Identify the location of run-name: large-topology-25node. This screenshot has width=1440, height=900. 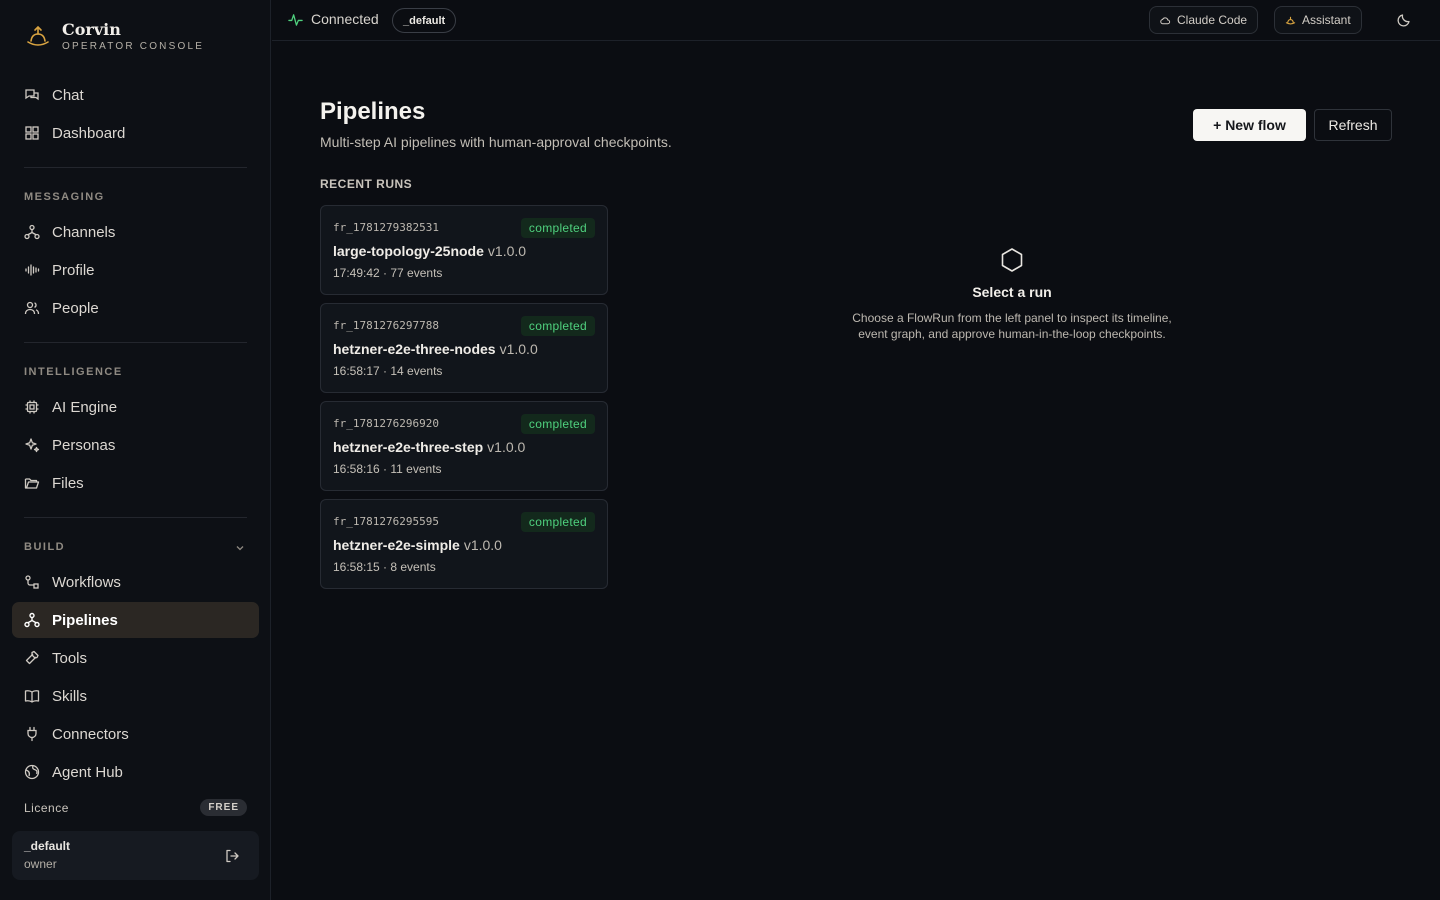
(408, 251).